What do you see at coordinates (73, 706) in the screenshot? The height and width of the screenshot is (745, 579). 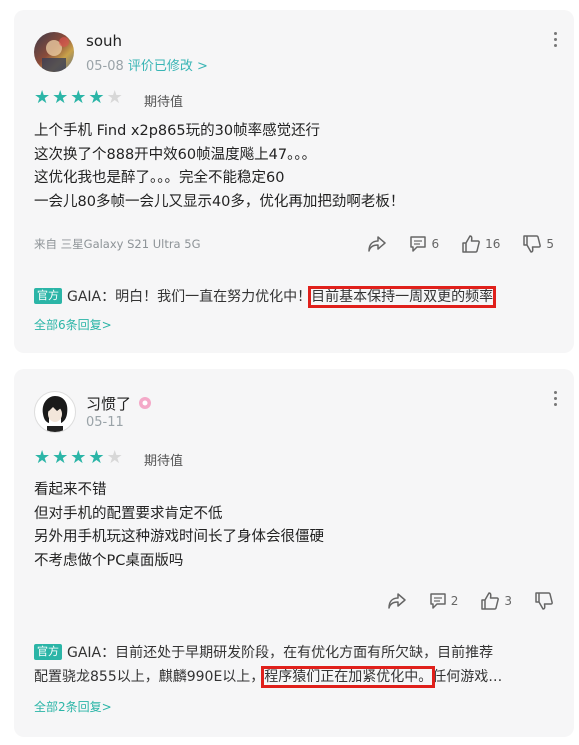 I see `view-all-replies-link: 全部2条回复>` at bounding box center [73, 706].